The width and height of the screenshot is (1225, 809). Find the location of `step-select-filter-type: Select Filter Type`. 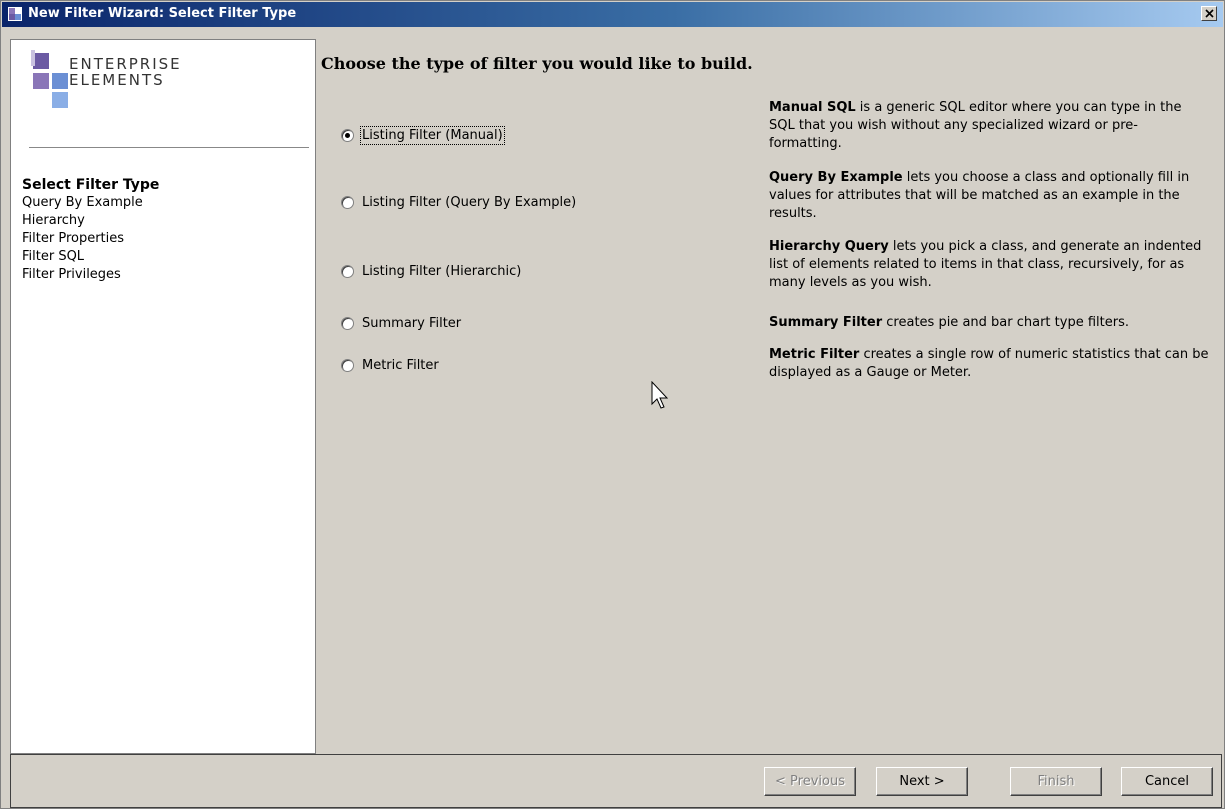

step-select-filter-type: Select Filter Type is located at coordinates (91, 185).